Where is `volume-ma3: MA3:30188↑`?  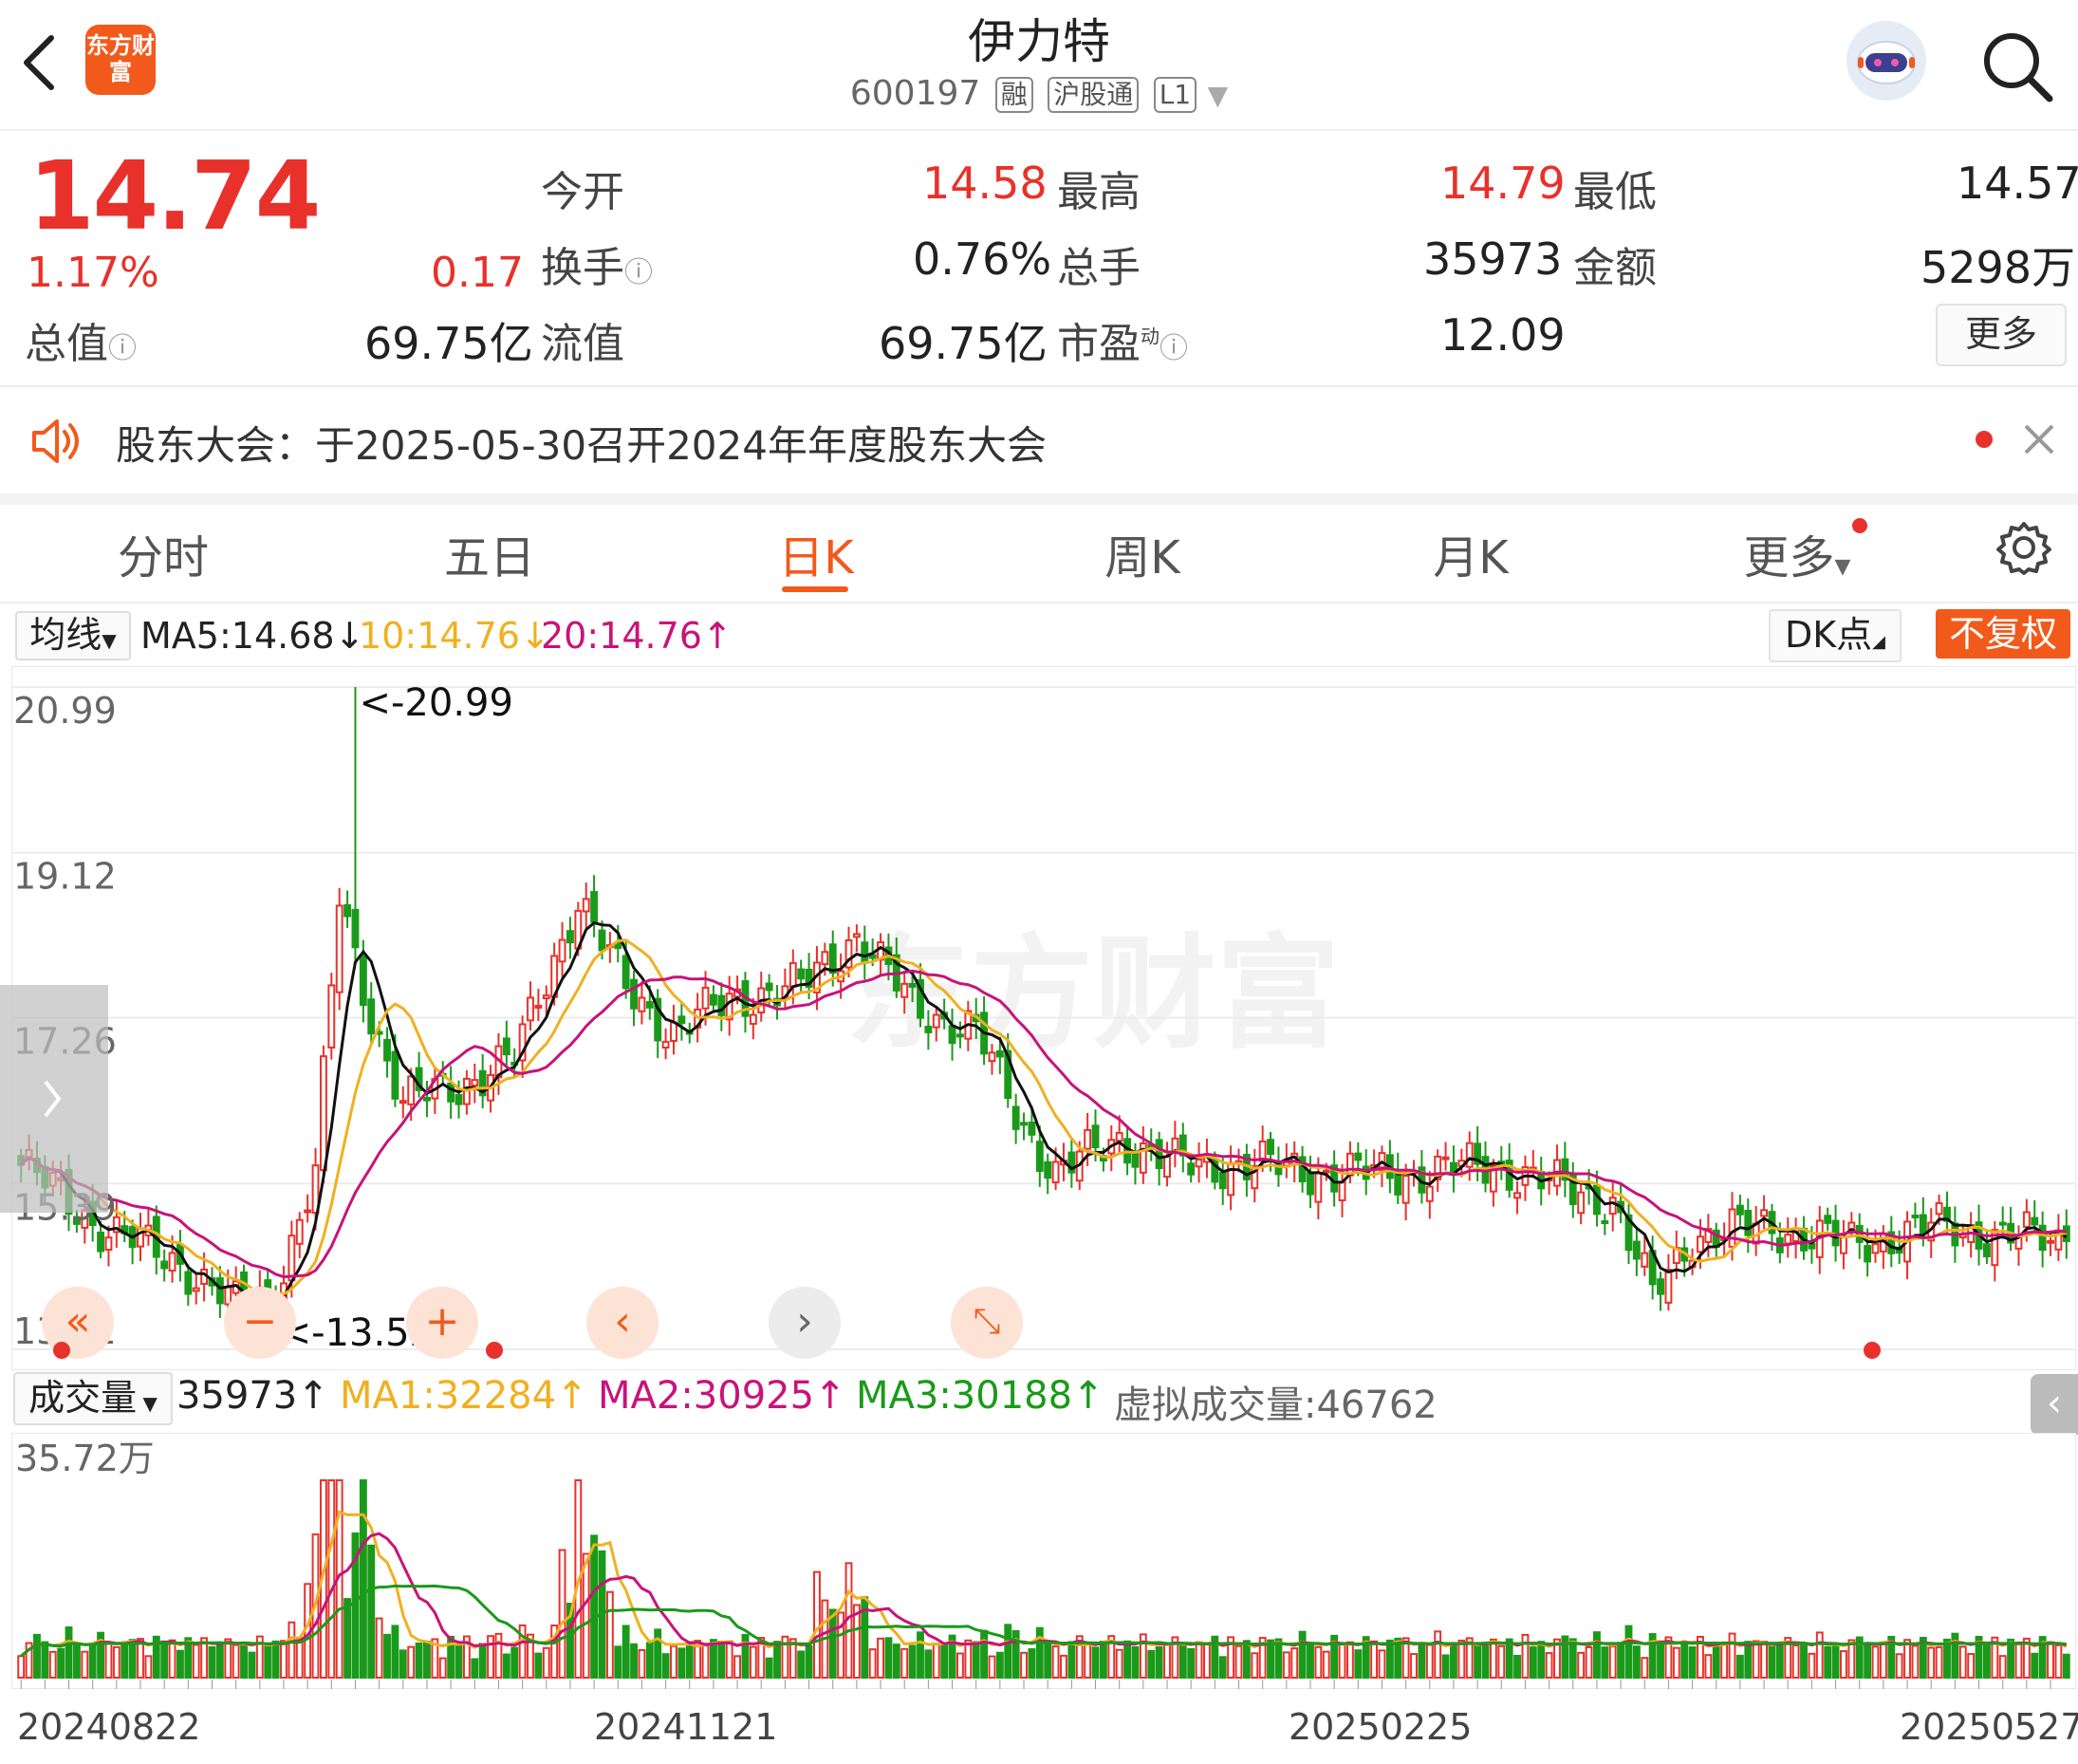 volume-ma3: MA3:30188↑ is located at coordinates (980, 1396).